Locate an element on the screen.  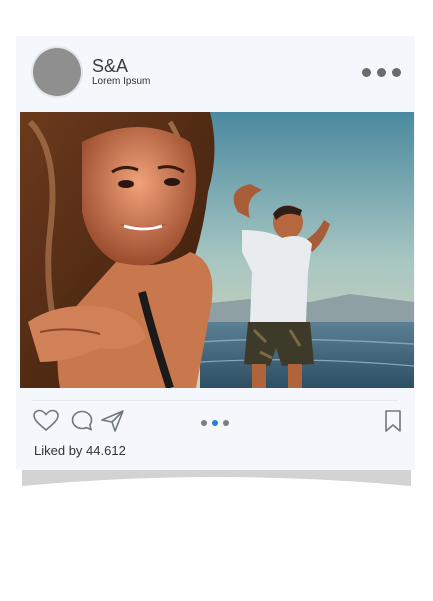
more-dots-icon is located at coordinates (366, 72).